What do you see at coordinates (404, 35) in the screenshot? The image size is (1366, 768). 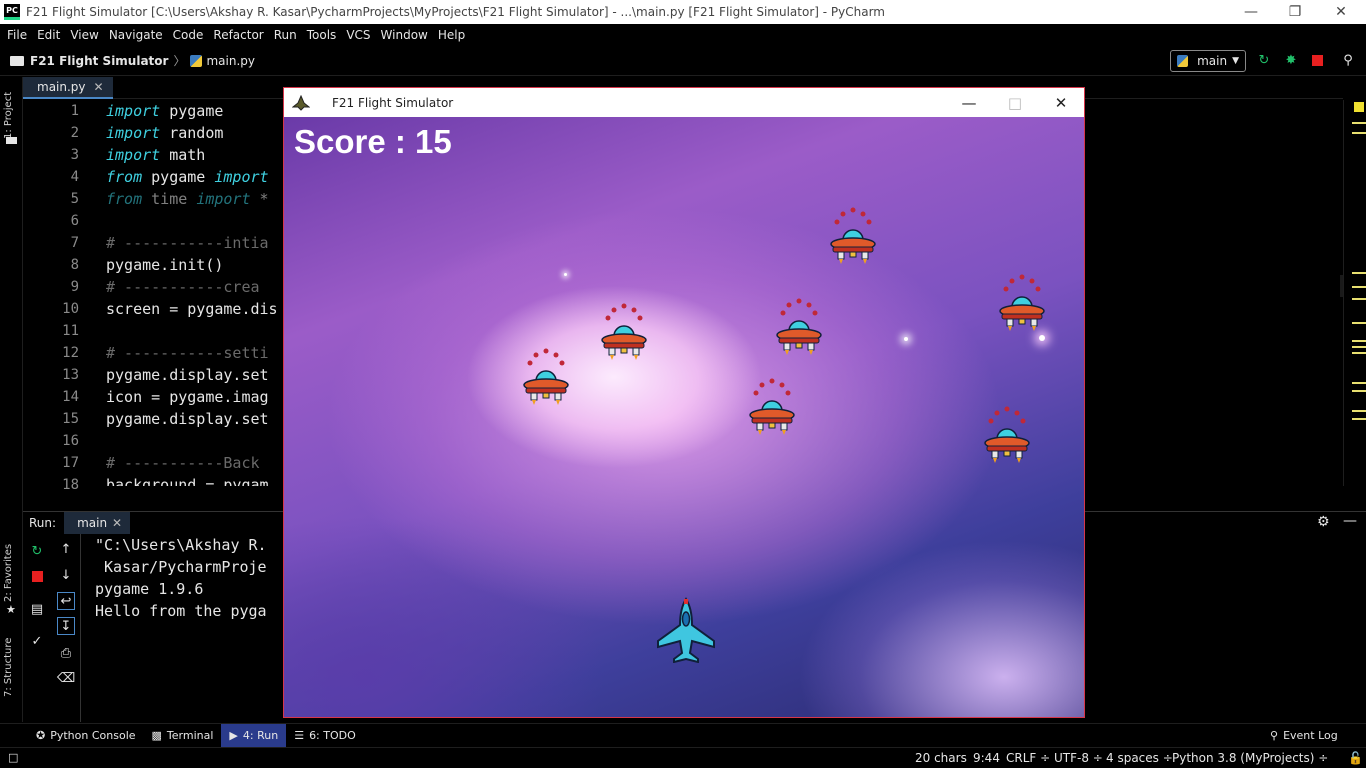 I see `menu-window: Window` at bounding box center [404, 35].